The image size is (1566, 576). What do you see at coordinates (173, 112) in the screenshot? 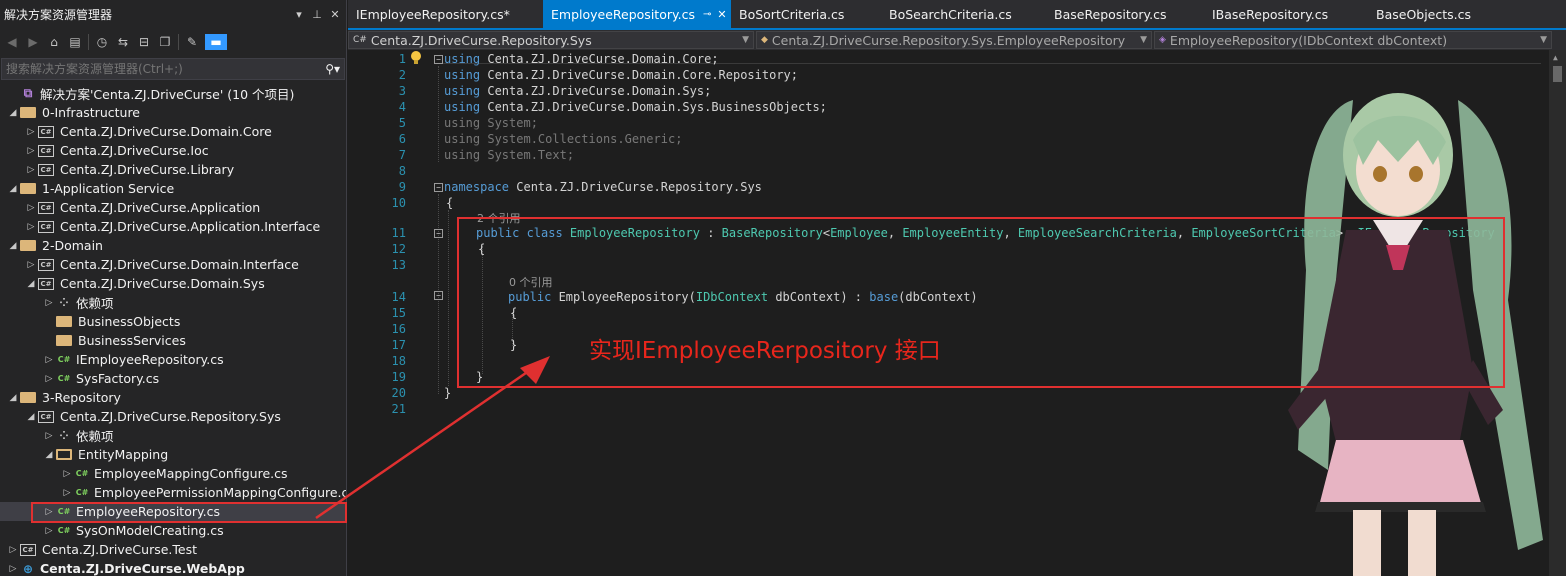
I see `tree-item: ◢ 0-Infrastructure` at bounding box center [173, 112].